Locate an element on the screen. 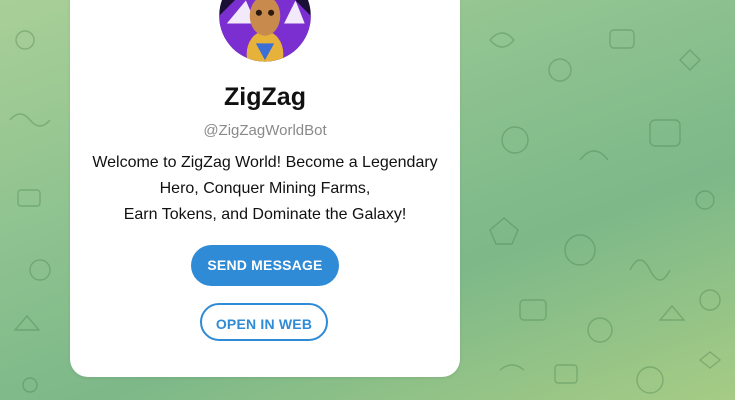  open-in-web-button: OPEN IN WEB is located at coordinates (264, 322).